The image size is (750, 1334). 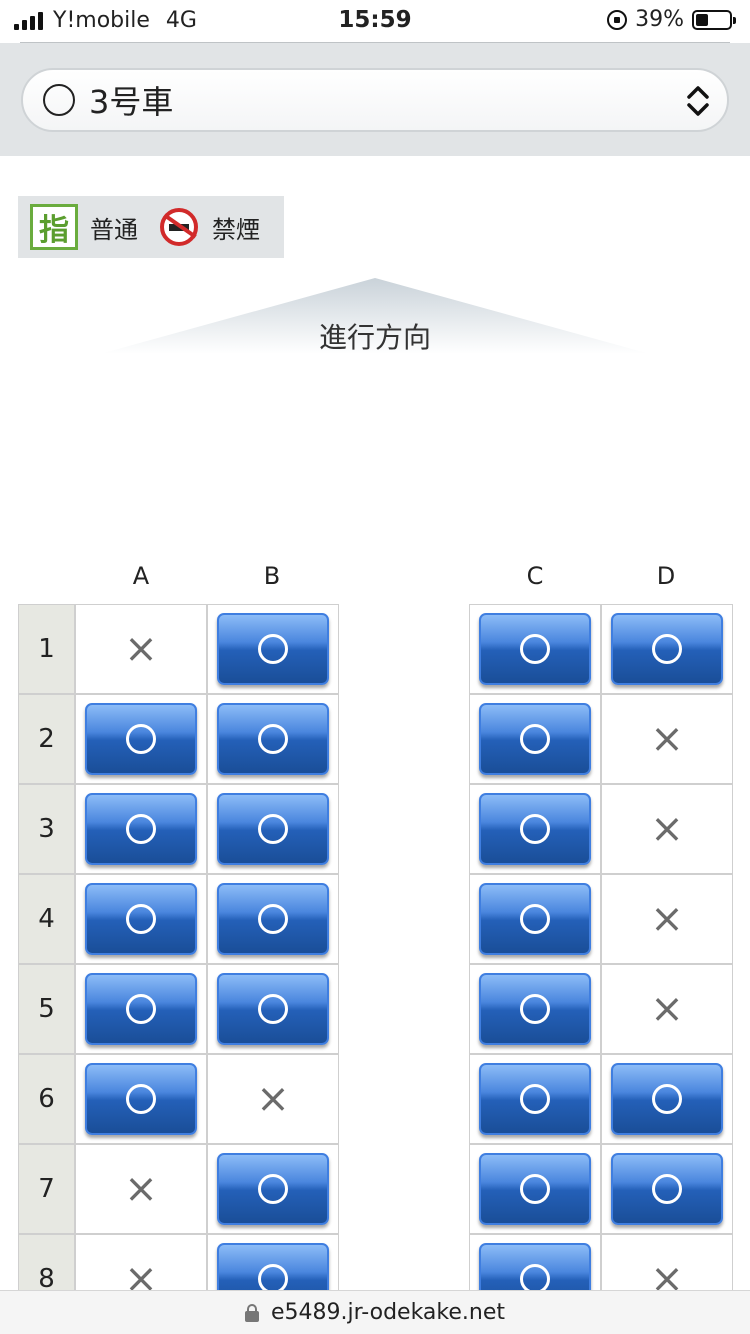 I want to click on seat-cell-1b, so click(x=273, y=649).